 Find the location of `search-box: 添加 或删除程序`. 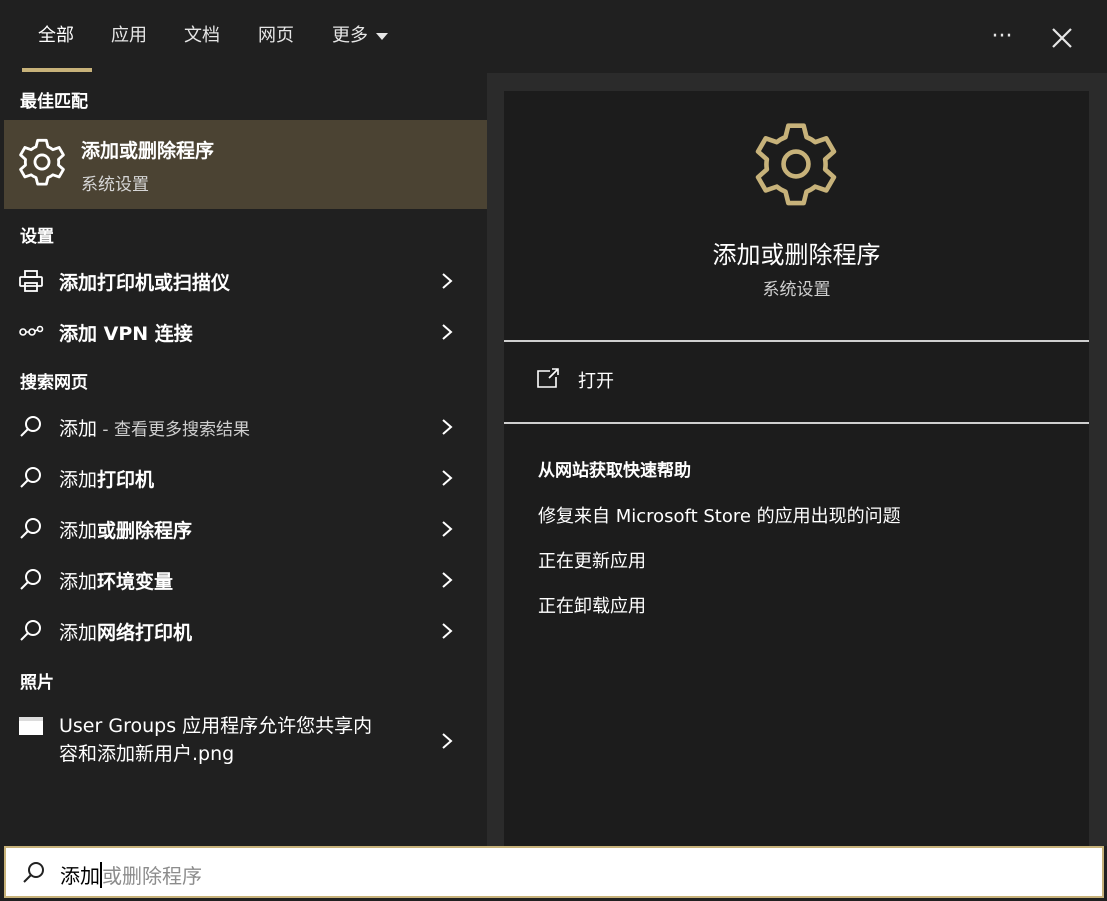

search-box: 添加 或删除程序 is located at coordinates (554, 872).